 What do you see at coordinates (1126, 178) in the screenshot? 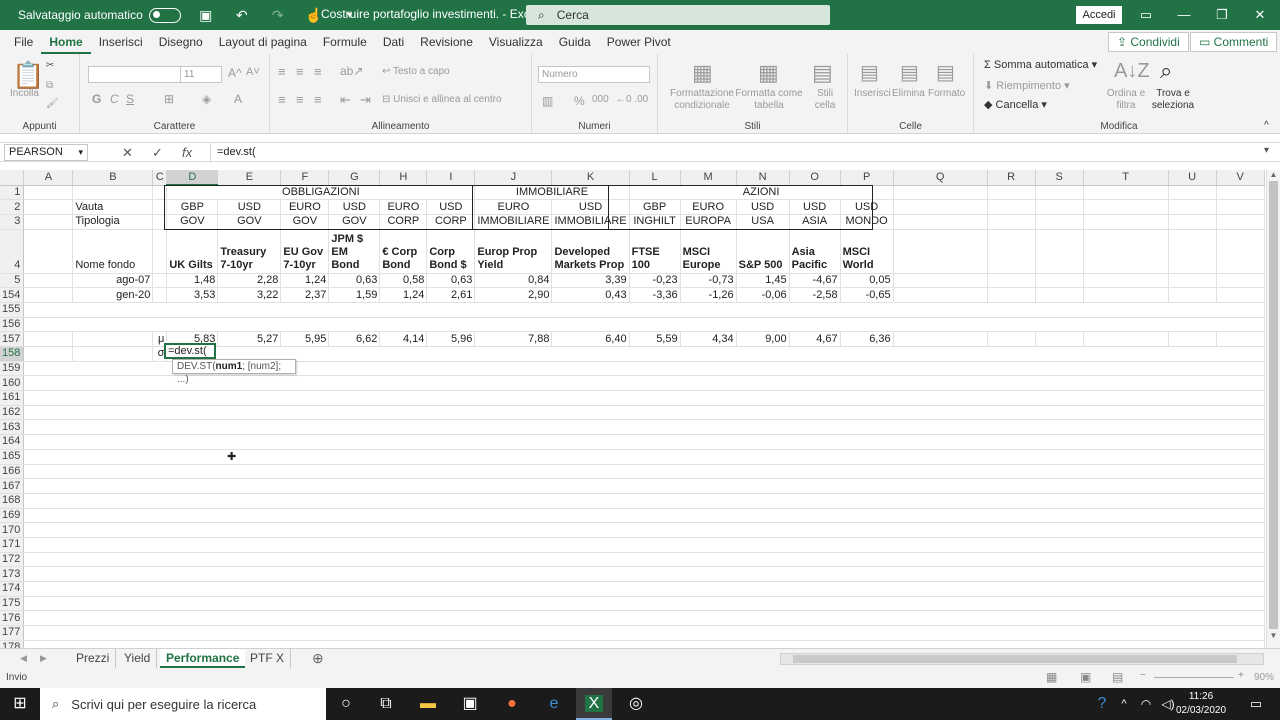
I see `col-header-t: T` at bounding box center [1126, 178].